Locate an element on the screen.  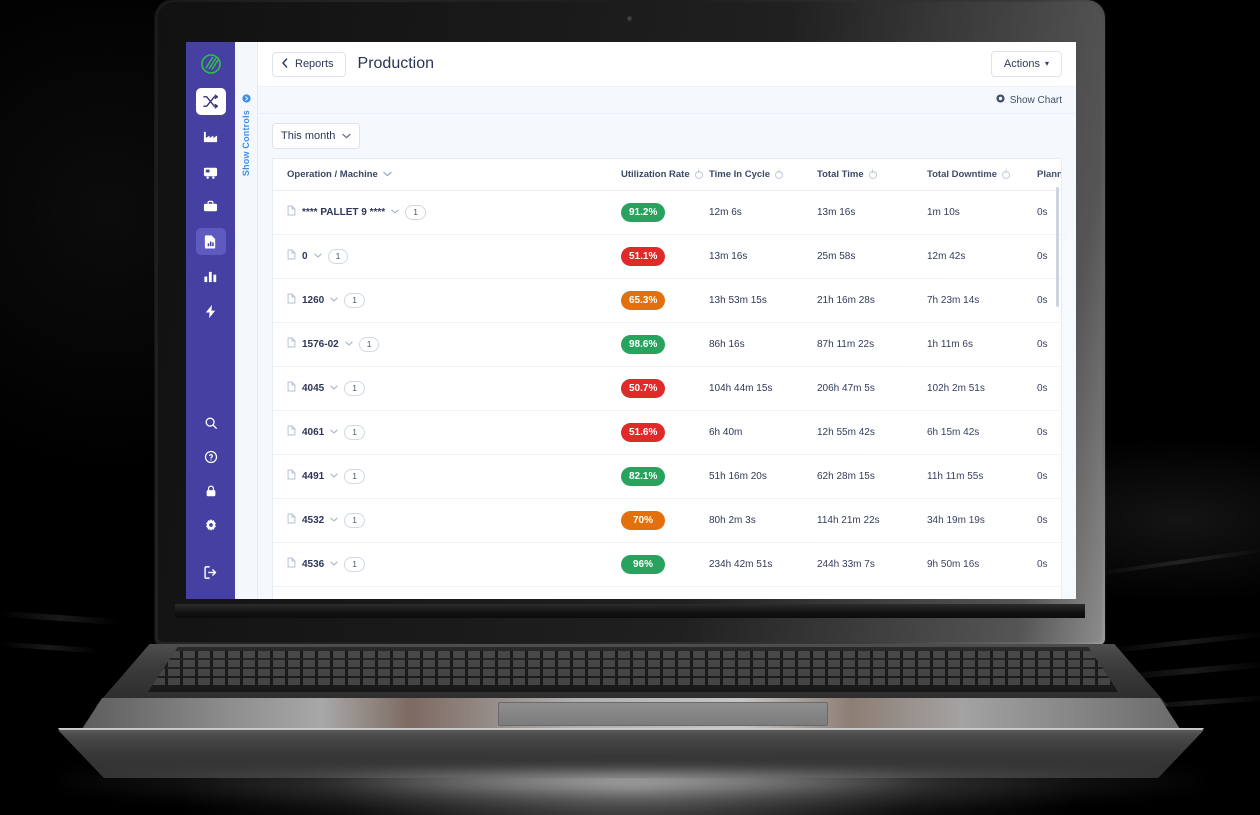
help-icon is located at coordinates (211, 456).